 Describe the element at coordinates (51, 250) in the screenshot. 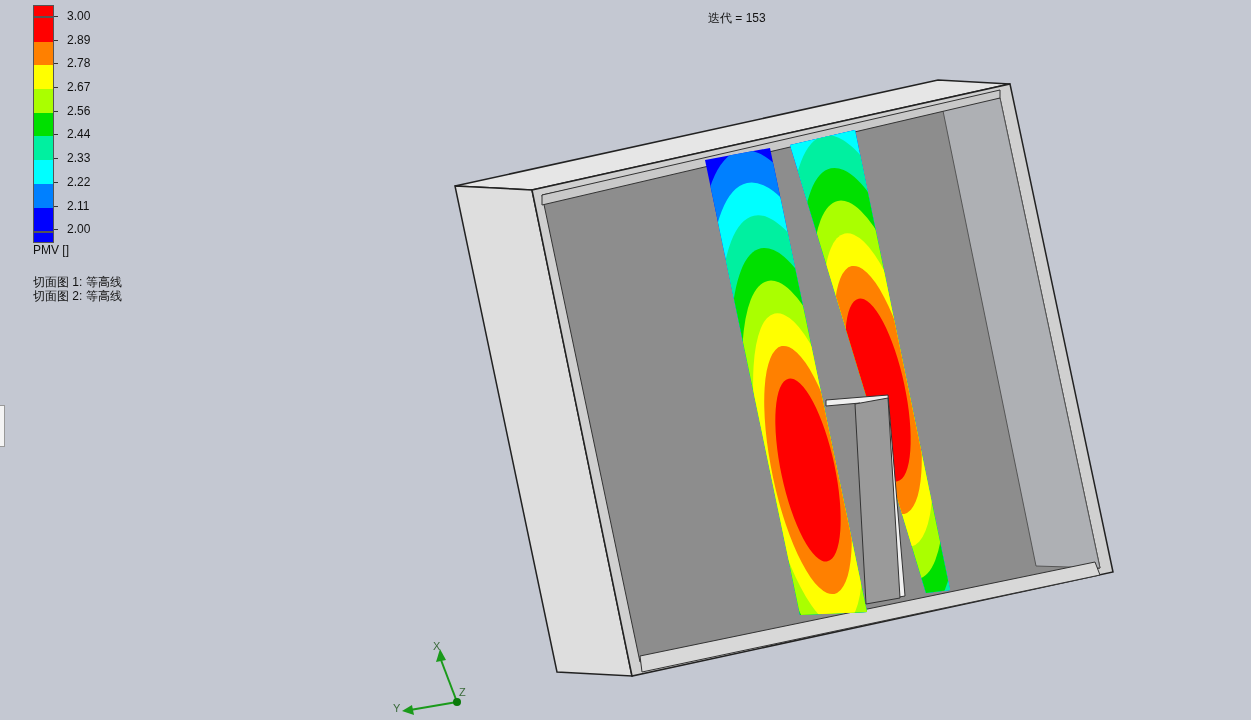

I see `legend-title: PMV []` at that location.